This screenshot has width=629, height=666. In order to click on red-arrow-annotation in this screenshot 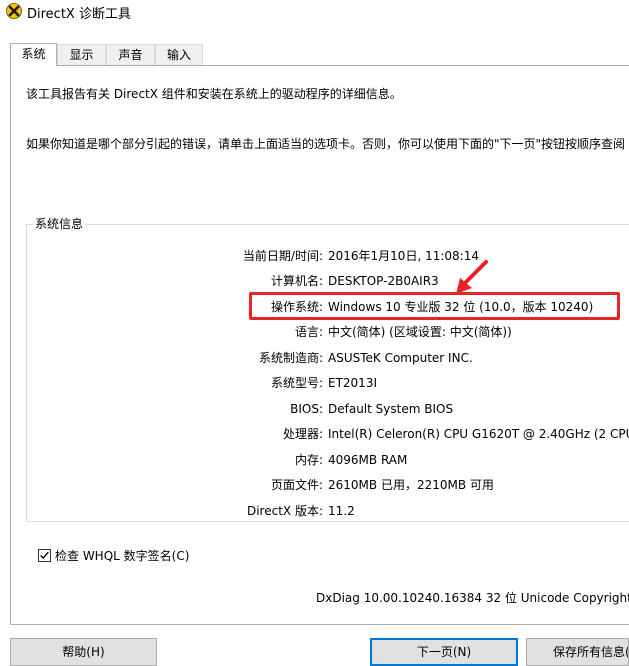, I will do `click(472, 277)`.